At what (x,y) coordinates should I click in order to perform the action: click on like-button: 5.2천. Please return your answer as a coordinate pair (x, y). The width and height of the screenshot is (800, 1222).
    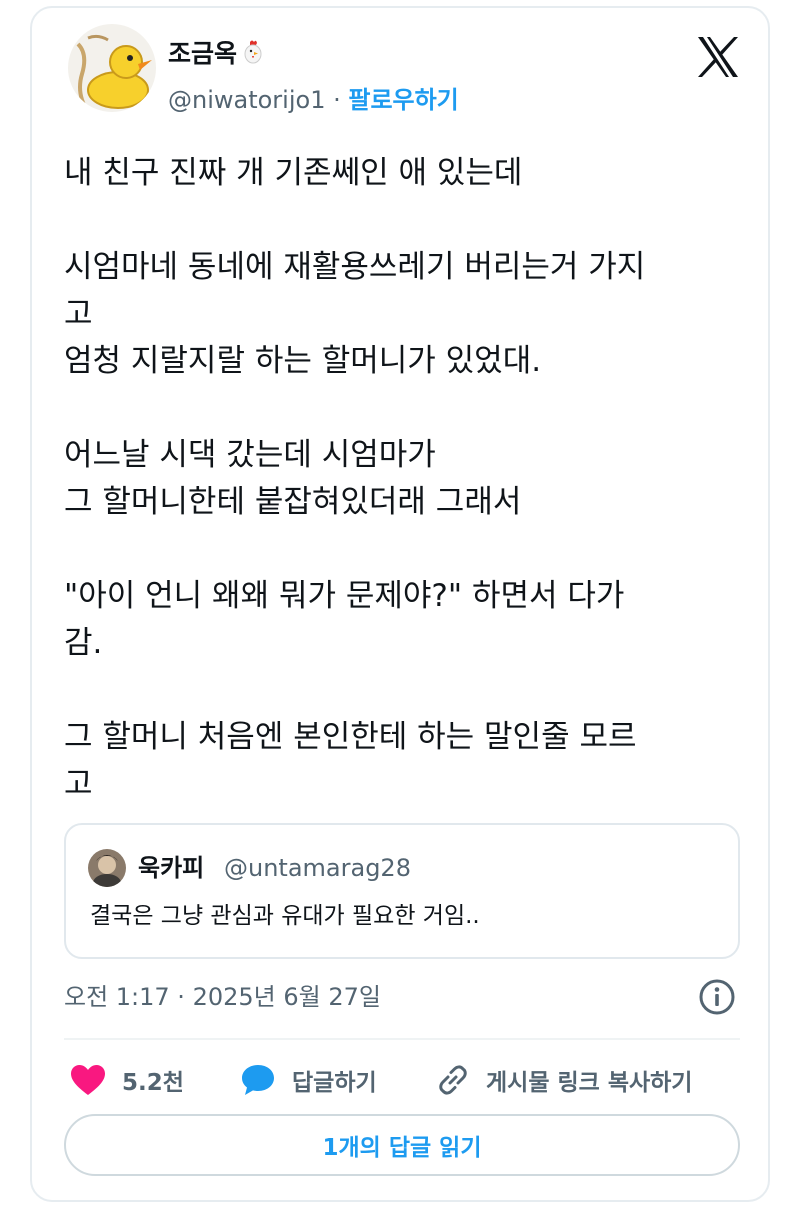
    Looking at the image, I should click on (127, 1080).